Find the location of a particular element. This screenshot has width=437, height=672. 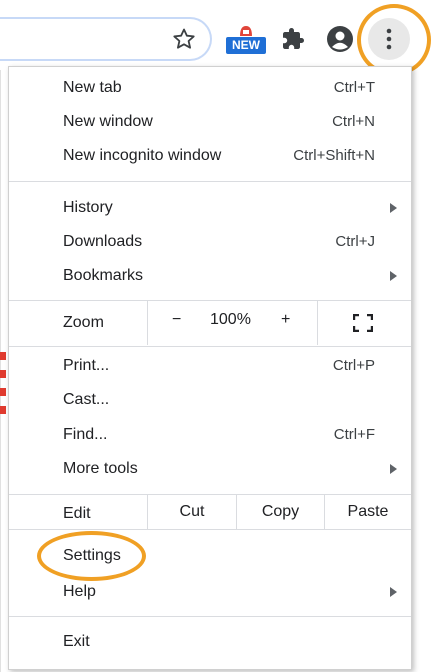

menu-item-shortcut: Ctrl+J is located at coordinates (355, 241).